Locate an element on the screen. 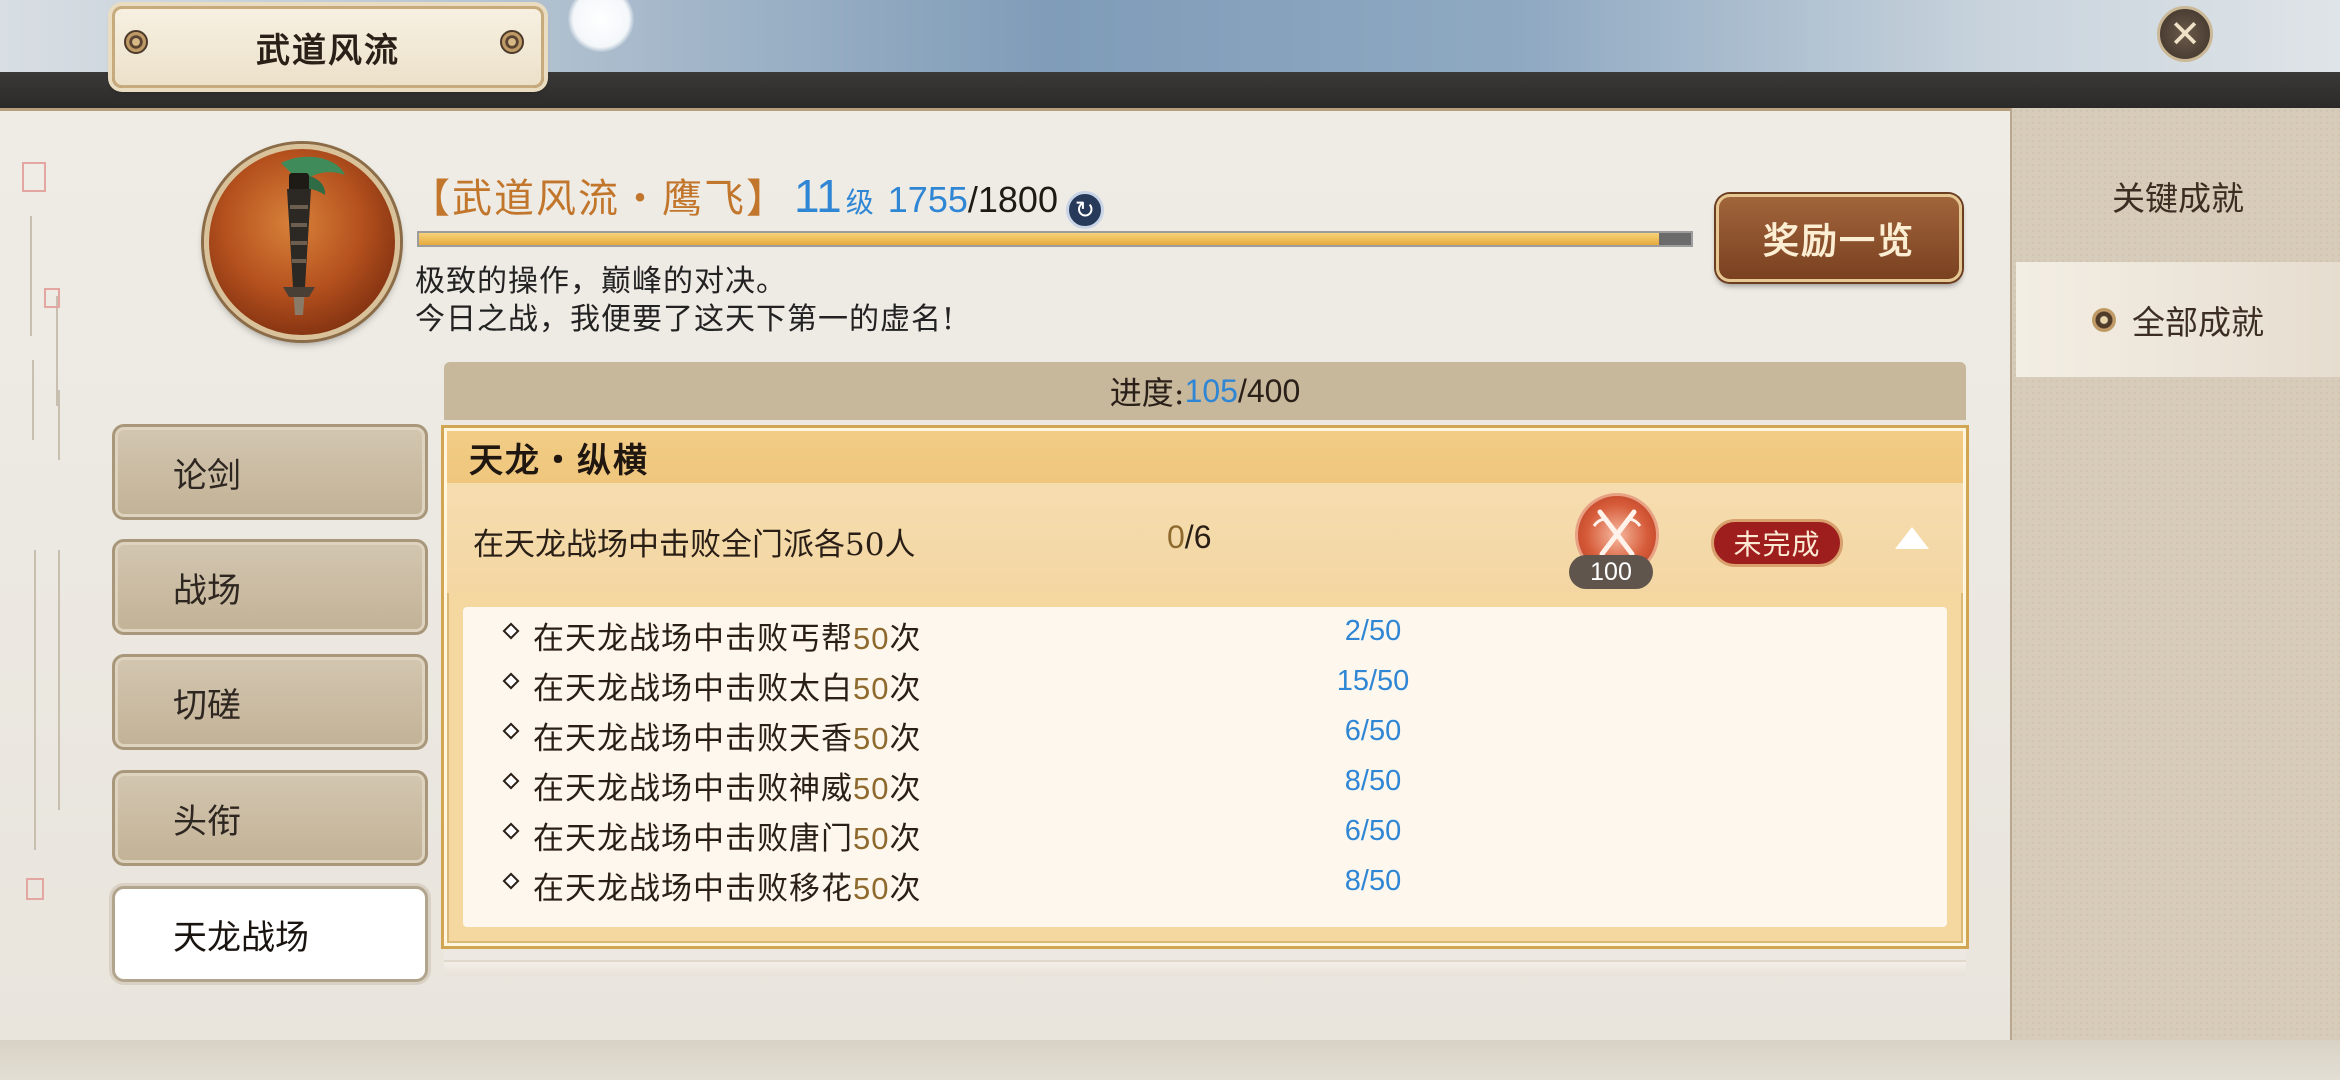 This screenshot has height=1080, width=2340. achievement-header: 【武道风流・鹰飞】 11 级 1755 / 1800 ↻ is located at coordinates (757, 197).